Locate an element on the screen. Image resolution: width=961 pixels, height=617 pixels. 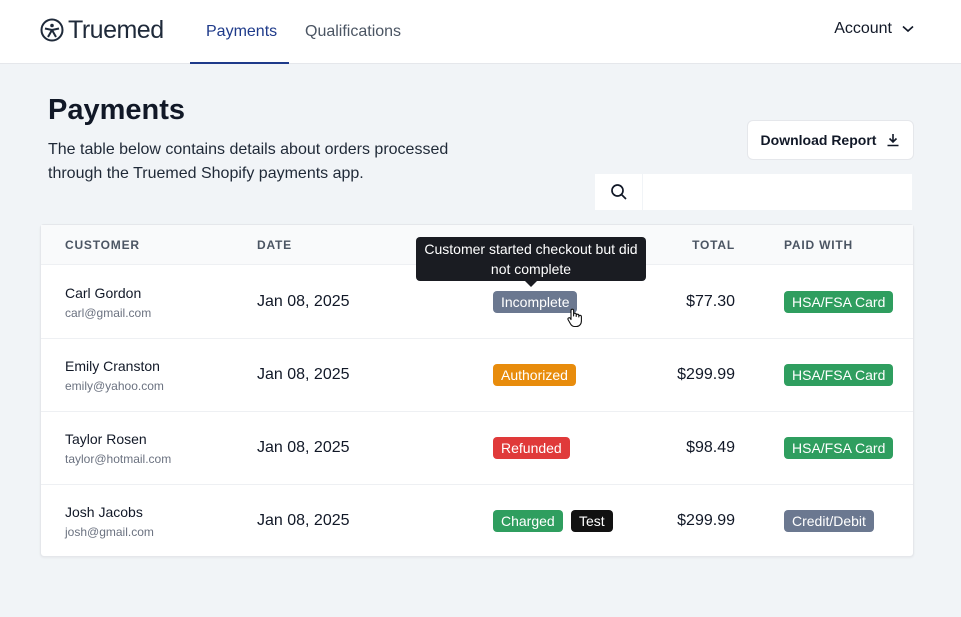
search-bar is located at coordinates (753, 192).